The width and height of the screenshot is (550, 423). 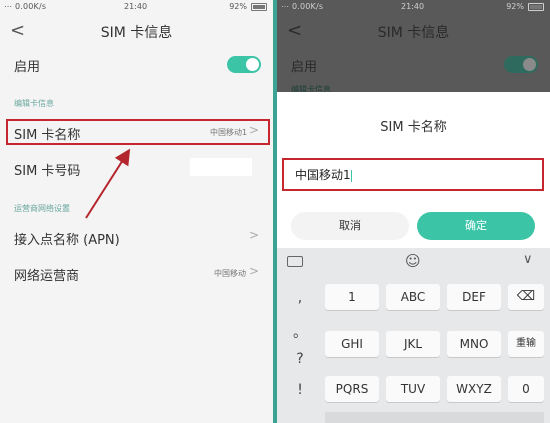 I want to click on enable-label: 启用, so click(x=304, y=67).